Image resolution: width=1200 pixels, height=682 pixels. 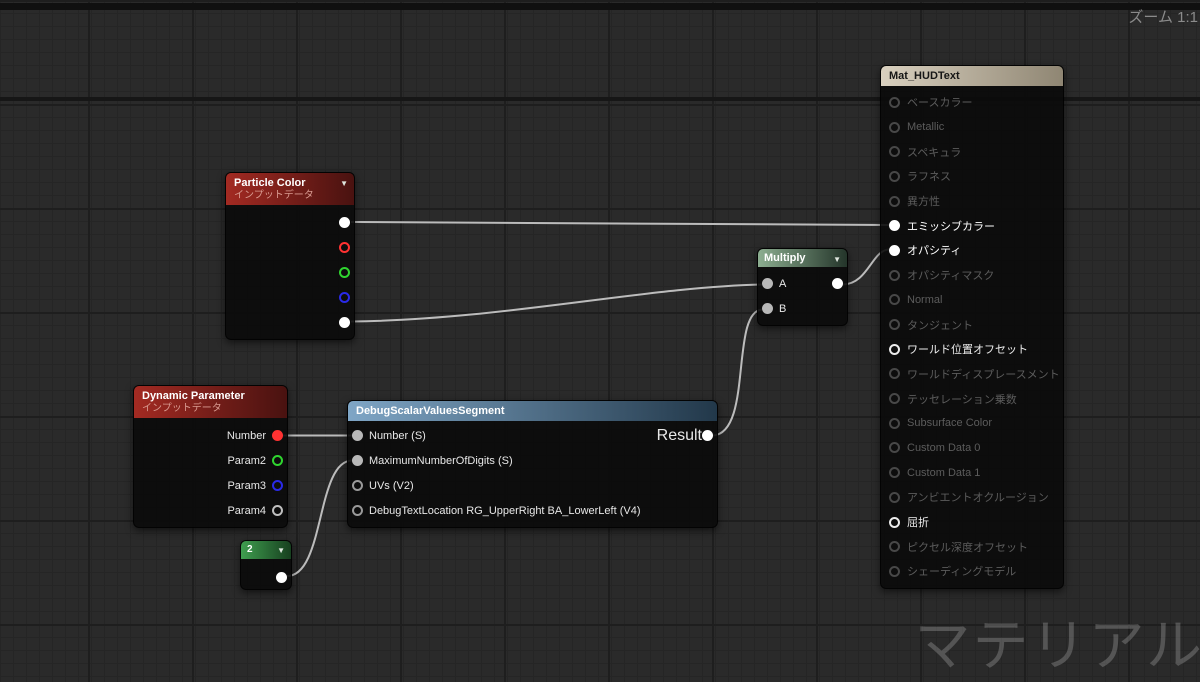 I want to click on output-pin-b, so click(x=344, y=297).